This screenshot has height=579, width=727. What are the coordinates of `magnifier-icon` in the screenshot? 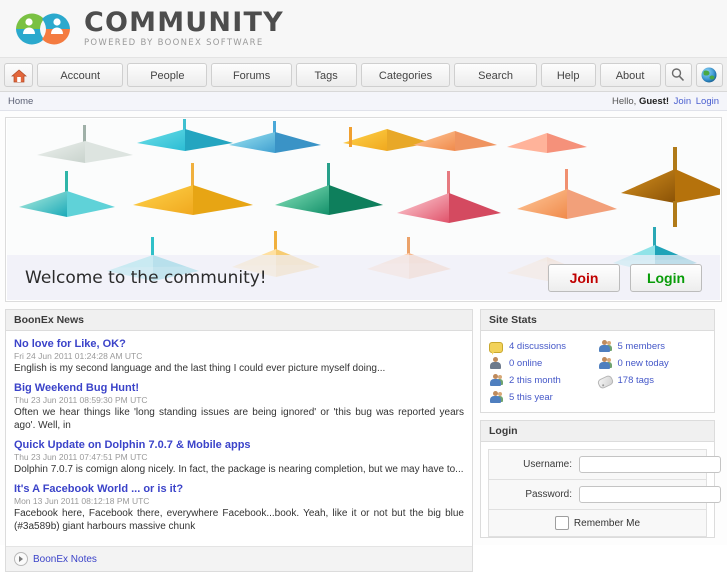 It's located at (678, 75).